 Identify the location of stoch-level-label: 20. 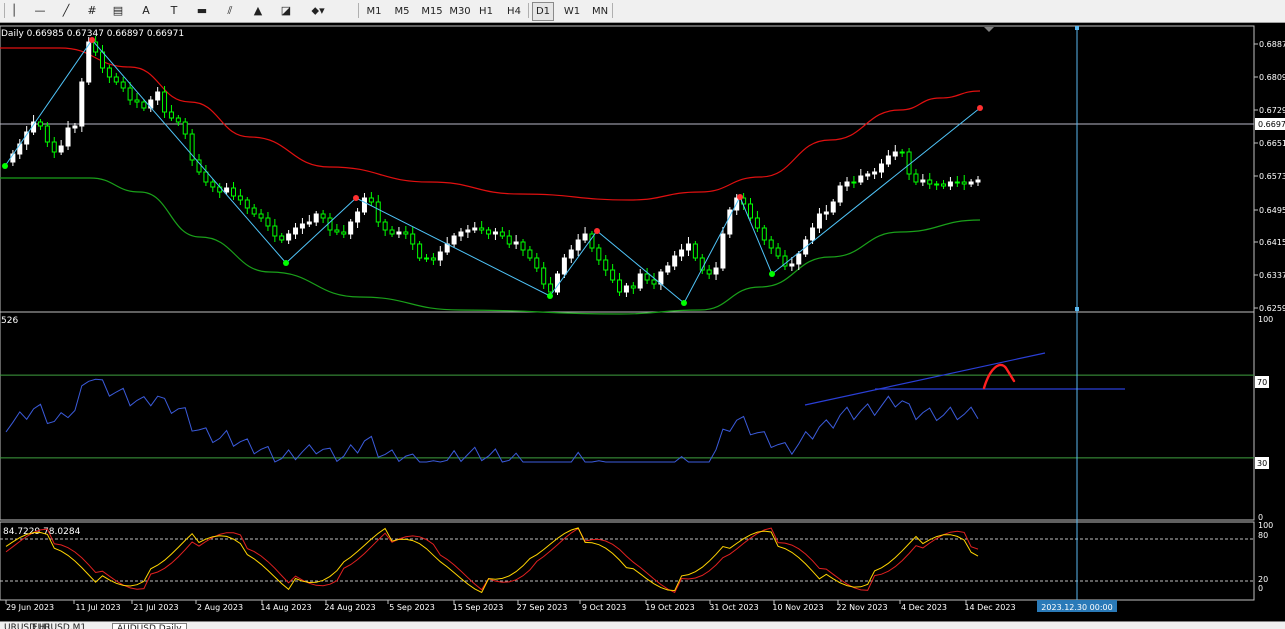
(1263, 579).